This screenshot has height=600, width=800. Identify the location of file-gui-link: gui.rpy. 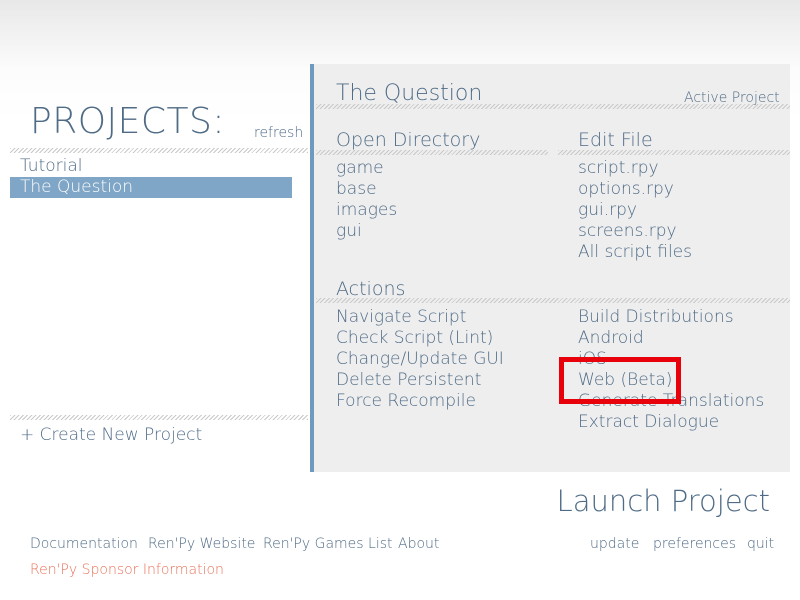
(607, 210).